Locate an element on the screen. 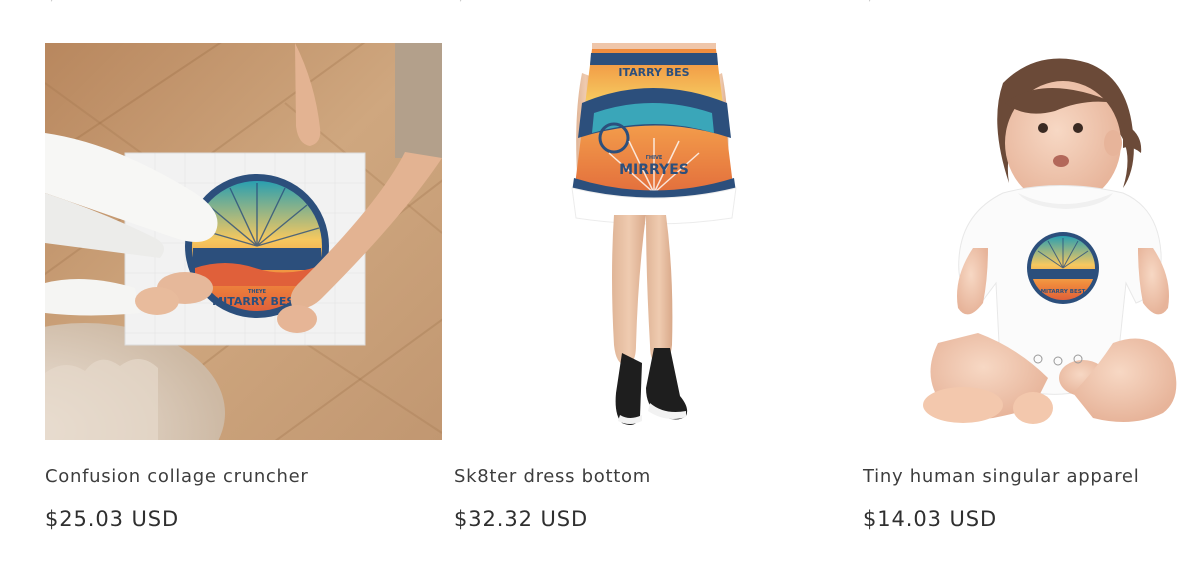 The width and height of the screenshot is (1200, 566). product-price: $14.03 USD is located at coordinates (930, 519).